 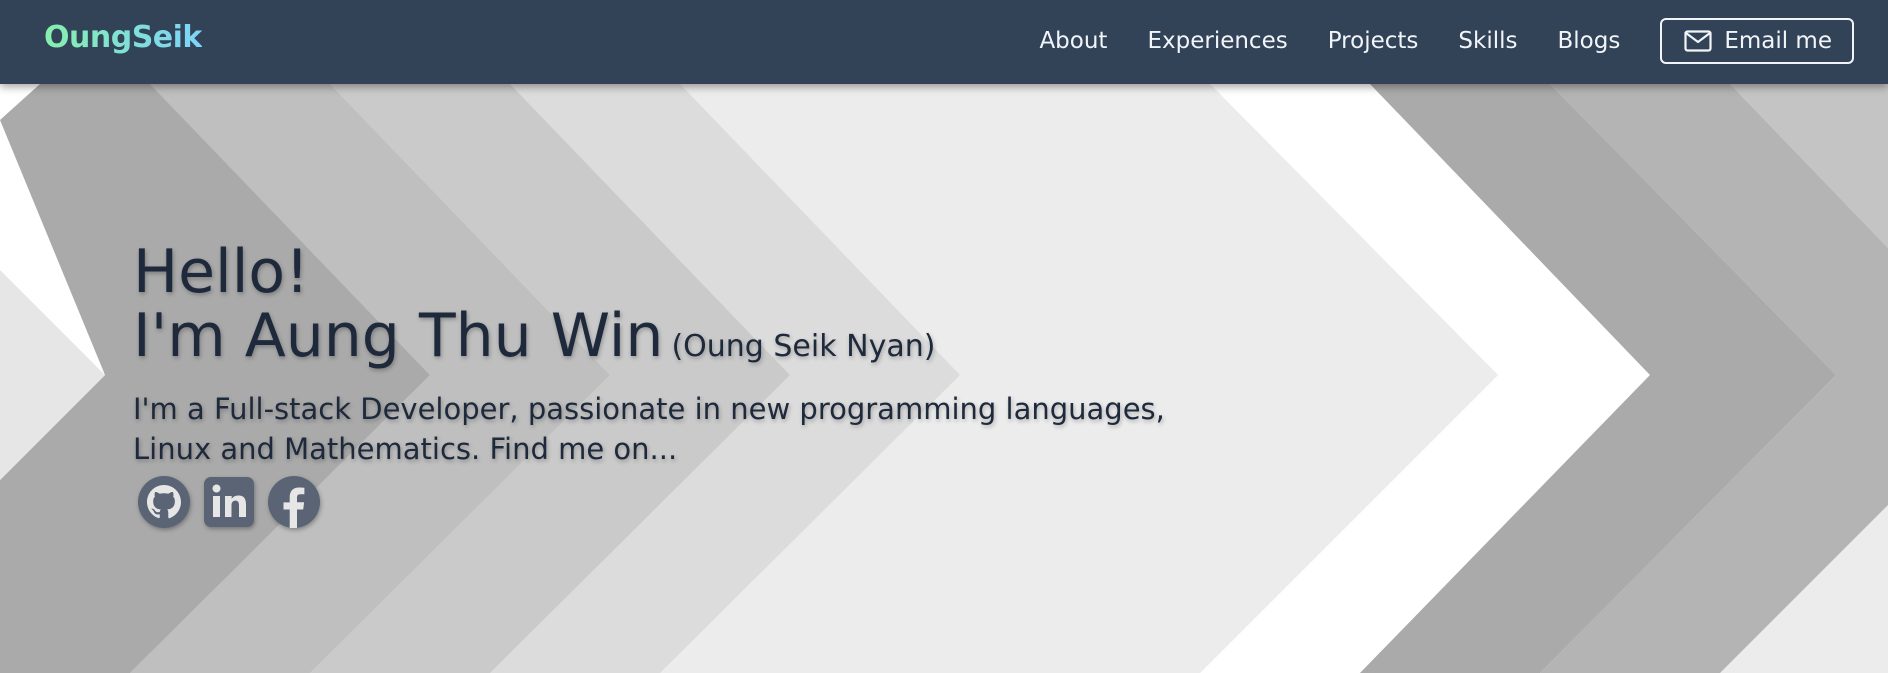 What do you see at coordinates (695, 502) in the screenshot?
I see `social-links` at bounding box center [695, 502].